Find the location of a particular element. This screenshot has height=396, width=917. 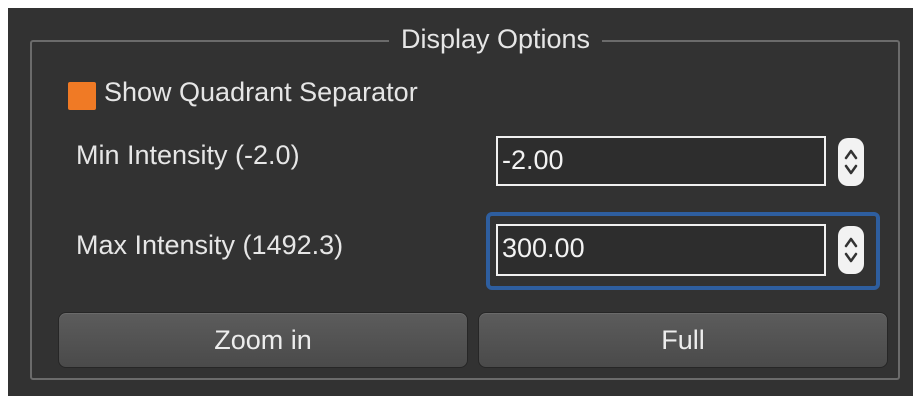

max-intensity-stepper is located at coordinates (851, 250).